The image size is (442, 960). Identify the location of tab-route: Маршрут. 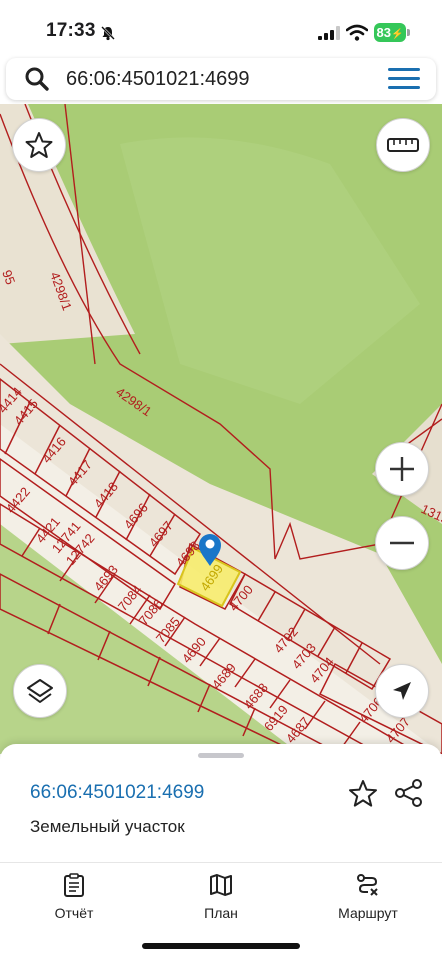
(368, 897).